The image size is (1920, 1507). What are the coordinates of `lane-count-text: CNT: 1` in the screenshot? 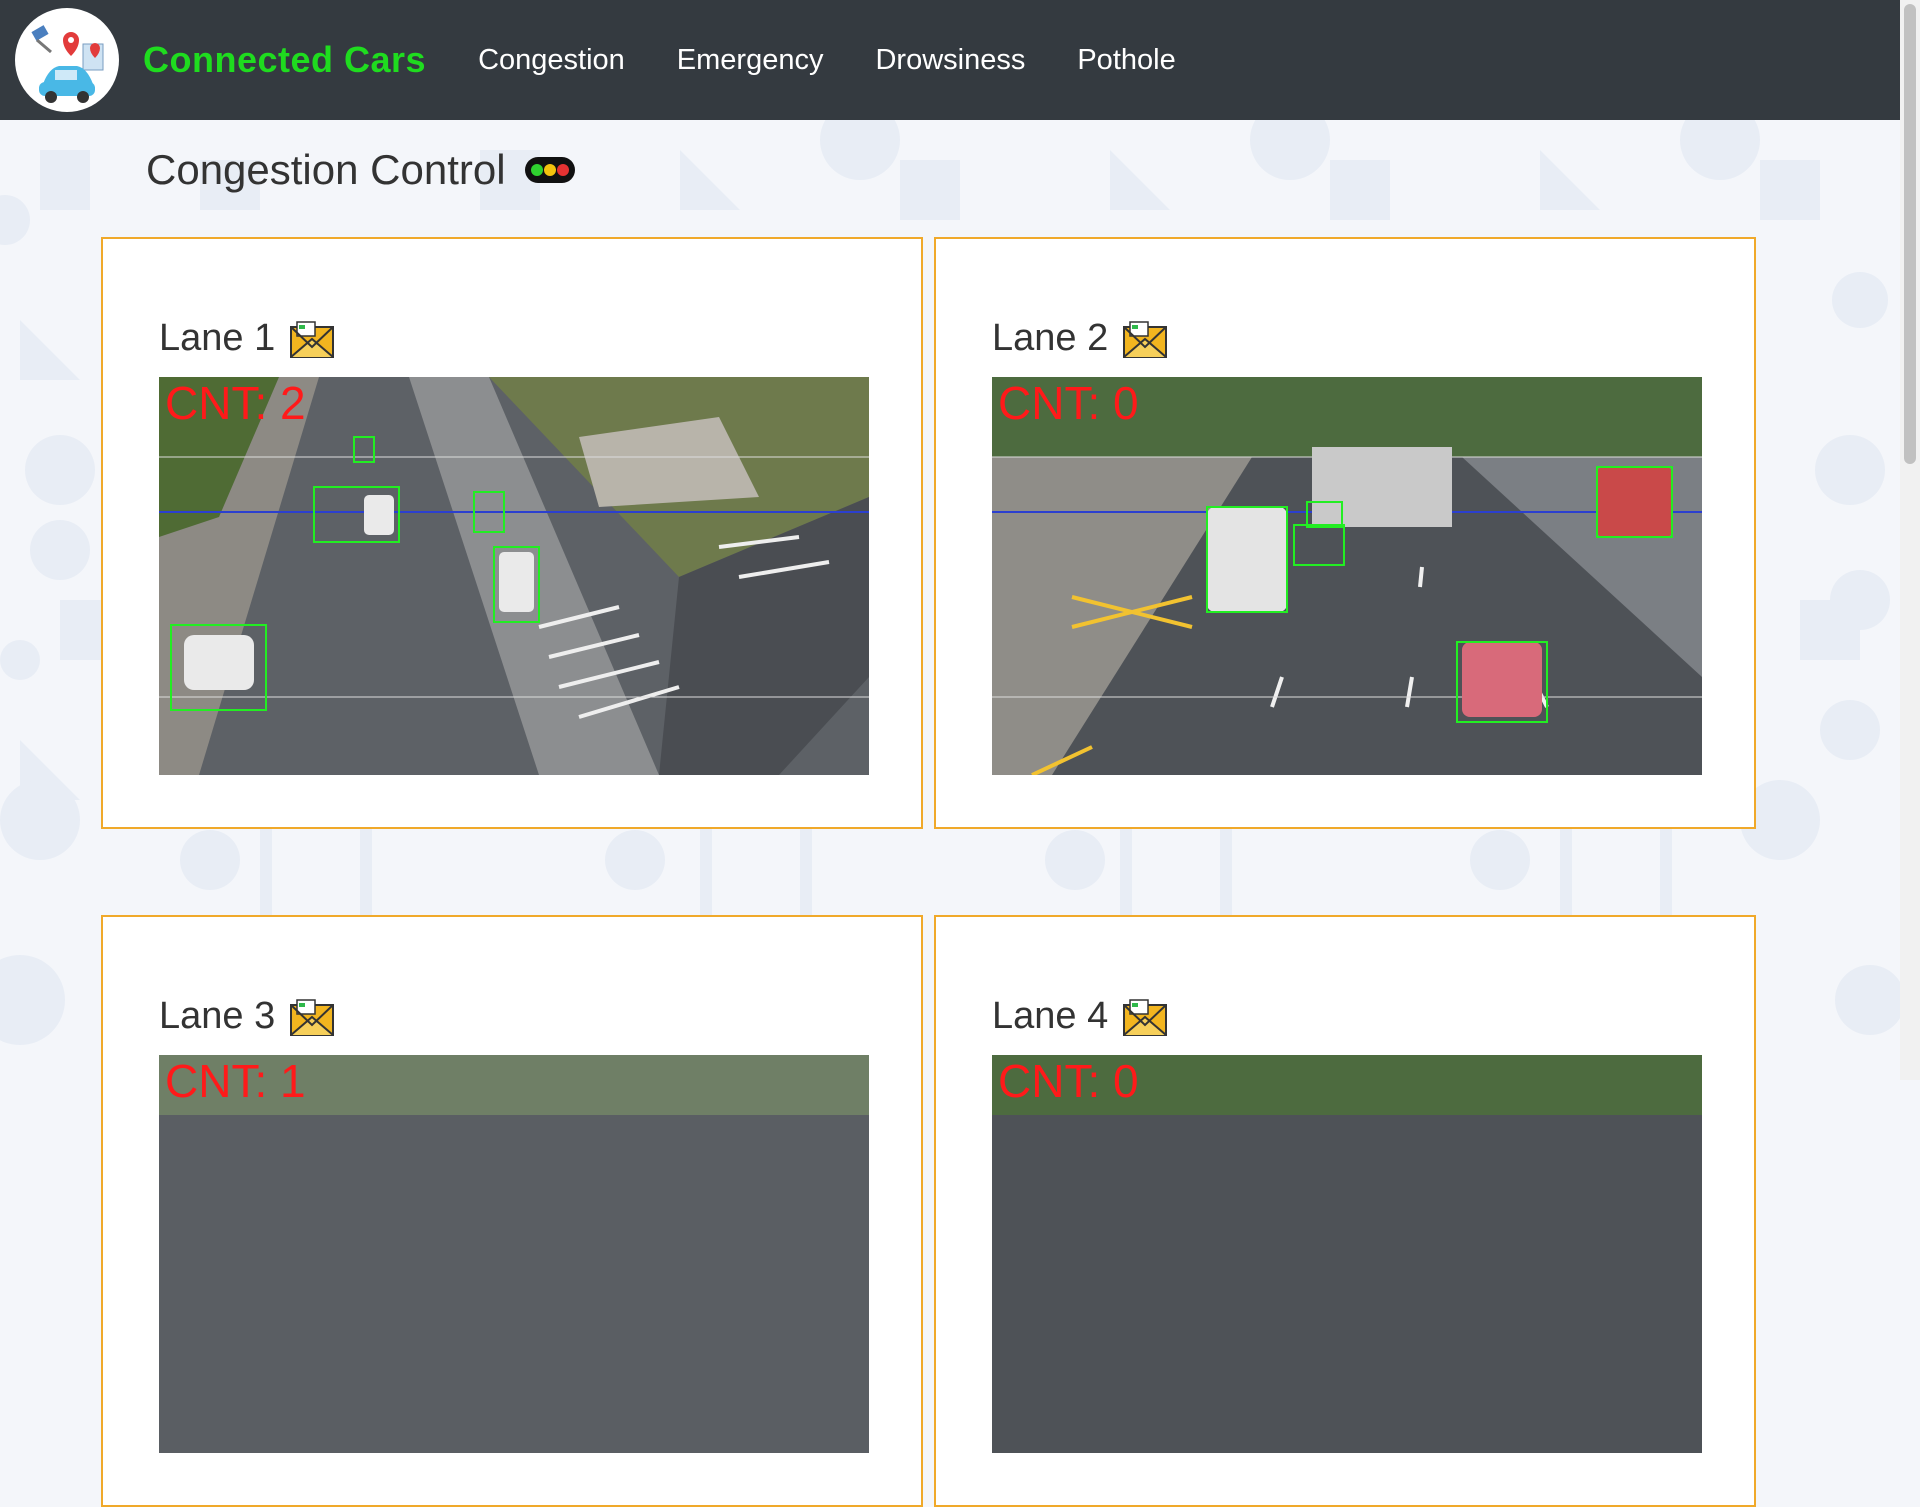 It's located at (235, 1081).